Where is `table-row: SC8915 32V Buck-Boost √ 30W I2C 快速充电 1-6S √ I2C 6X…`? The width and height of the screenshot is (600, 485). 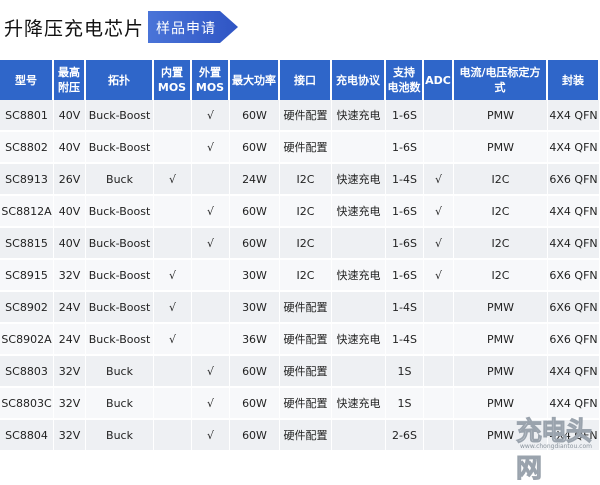
table-row: SC8915 32V Buck-Boost √ 30W I2C 快速充电 1-6S √ I2C 6X… is located at coordinates (300, 276).